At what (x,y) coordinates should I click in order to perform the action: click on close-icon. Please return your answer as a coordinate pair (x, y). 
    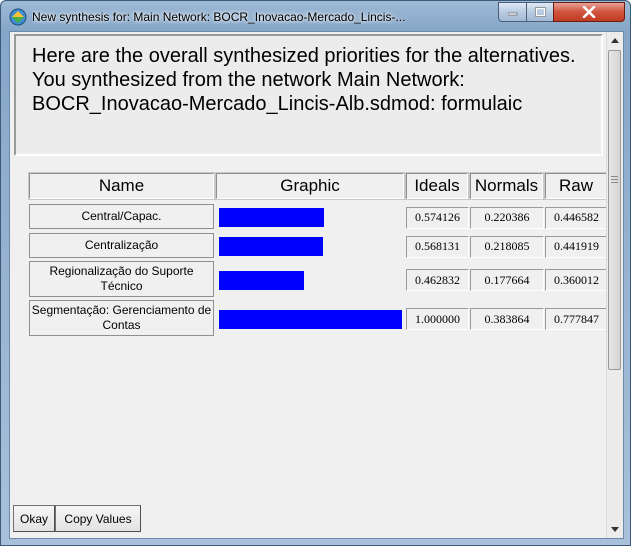
    Looking at the image, I should click on (589, 12).